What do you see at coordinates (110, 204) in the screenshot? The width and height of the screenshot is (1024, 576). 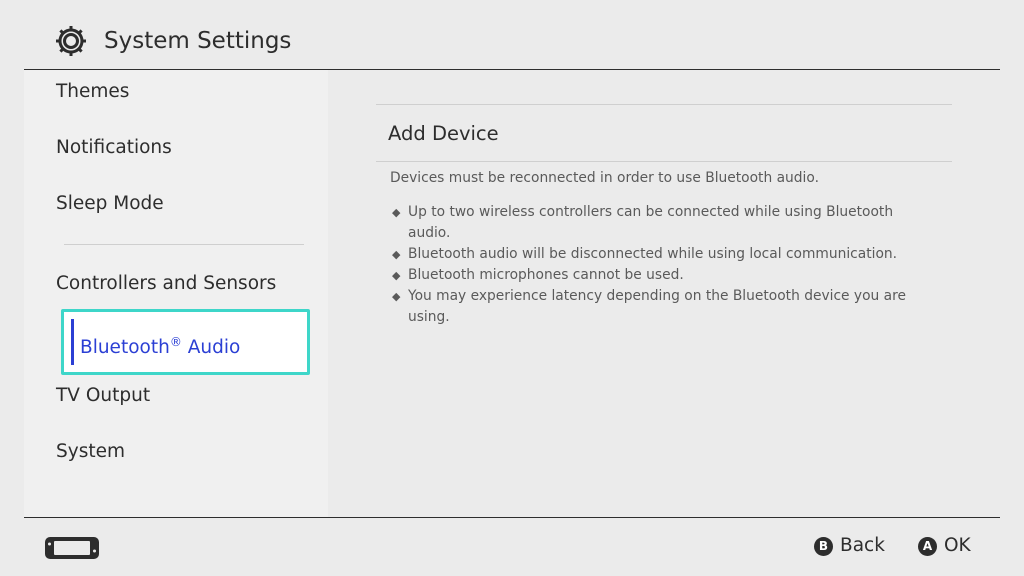 I see `sidebar-item-sleep-mode: Sleep Mode` at bounding box center [110, 204].